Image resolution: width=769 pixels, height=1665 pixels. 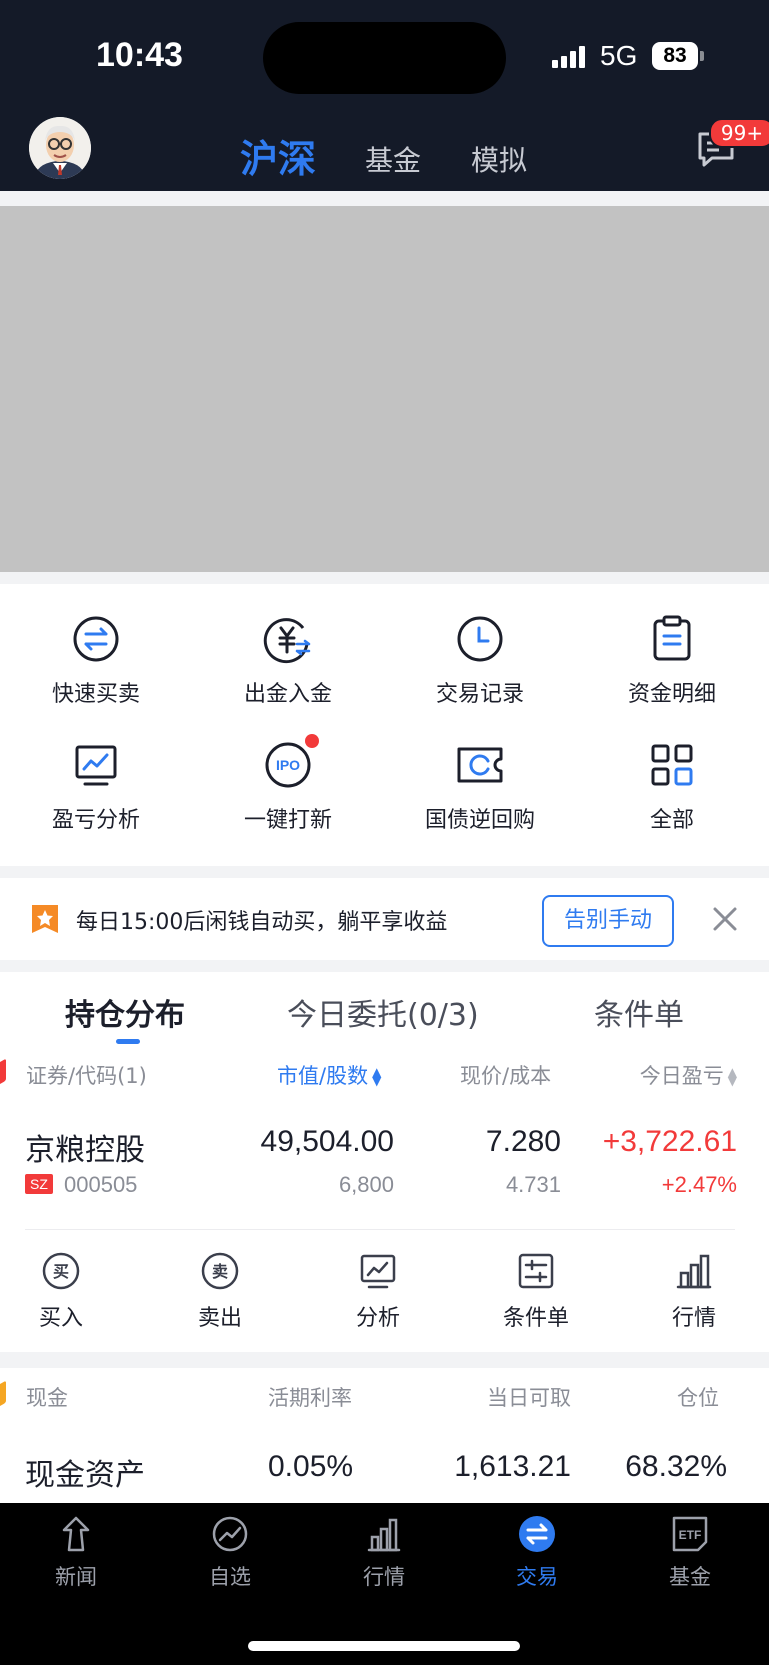 I want to click on clipboard-icon, so click(x=672, y=638).